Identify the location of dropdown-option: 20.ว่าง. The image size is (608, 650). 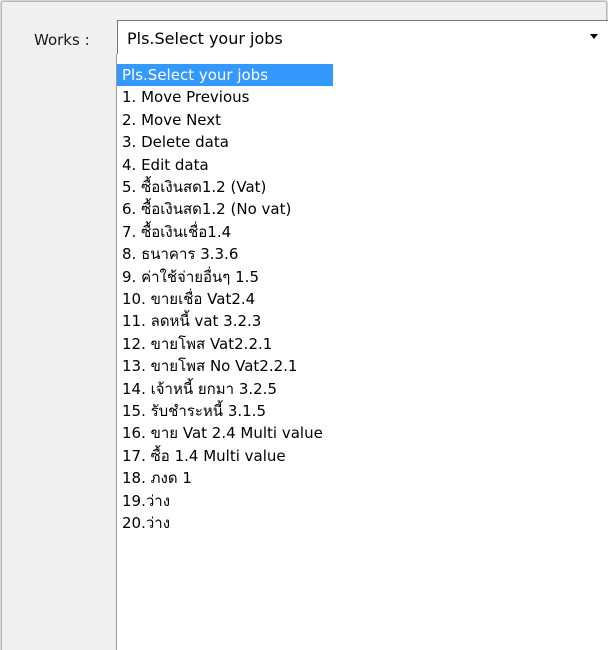
(362, 523).